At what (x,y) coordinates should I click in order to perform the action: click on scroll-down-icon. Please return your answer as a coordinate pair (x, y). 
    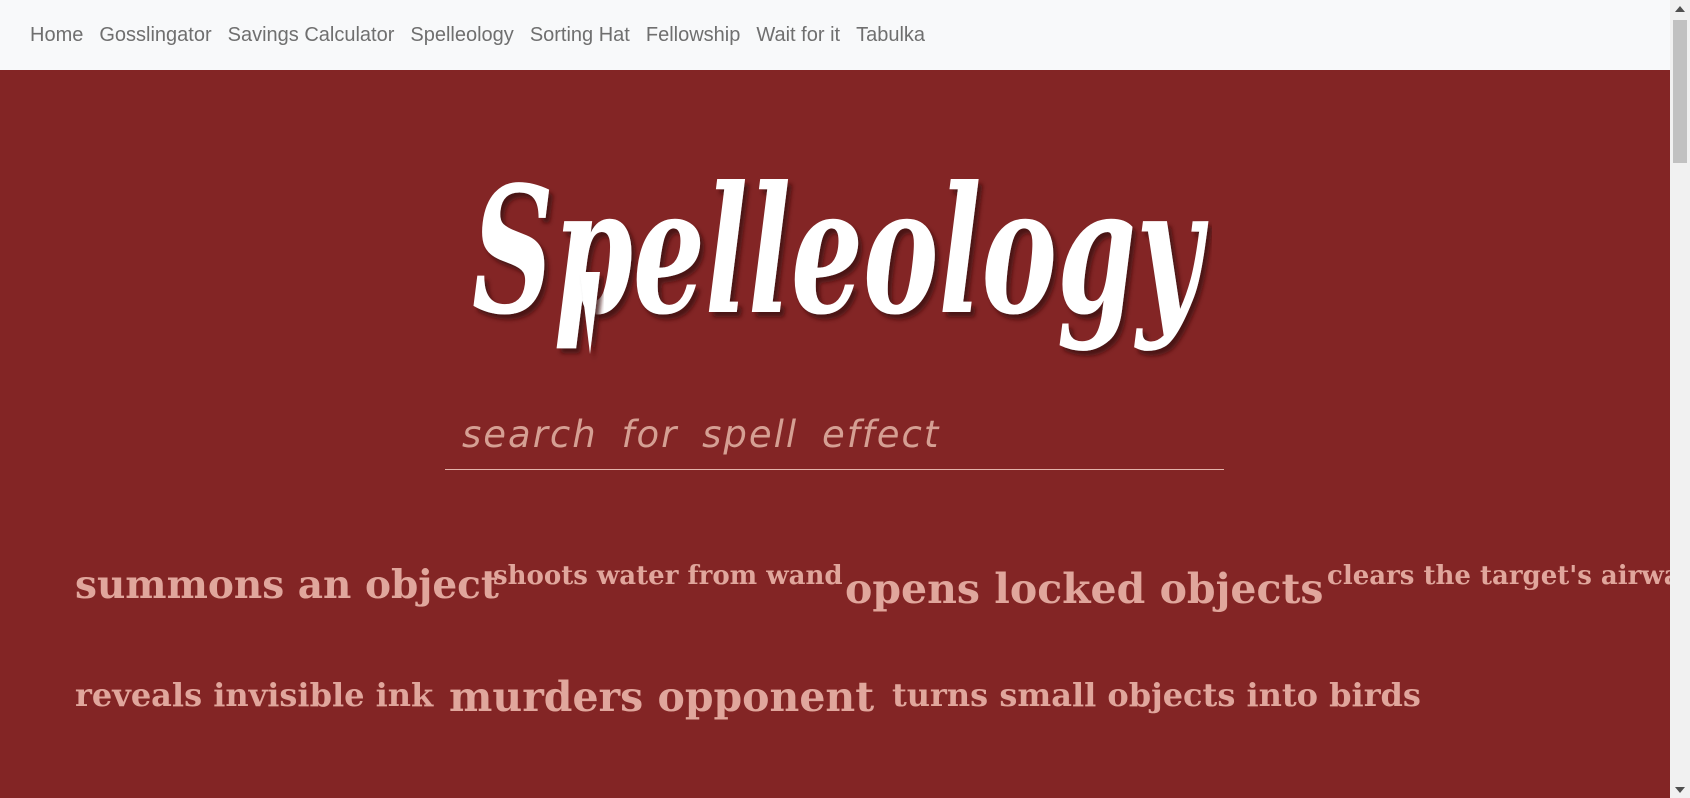
    Looking at the image, I should click on (1680, 789).